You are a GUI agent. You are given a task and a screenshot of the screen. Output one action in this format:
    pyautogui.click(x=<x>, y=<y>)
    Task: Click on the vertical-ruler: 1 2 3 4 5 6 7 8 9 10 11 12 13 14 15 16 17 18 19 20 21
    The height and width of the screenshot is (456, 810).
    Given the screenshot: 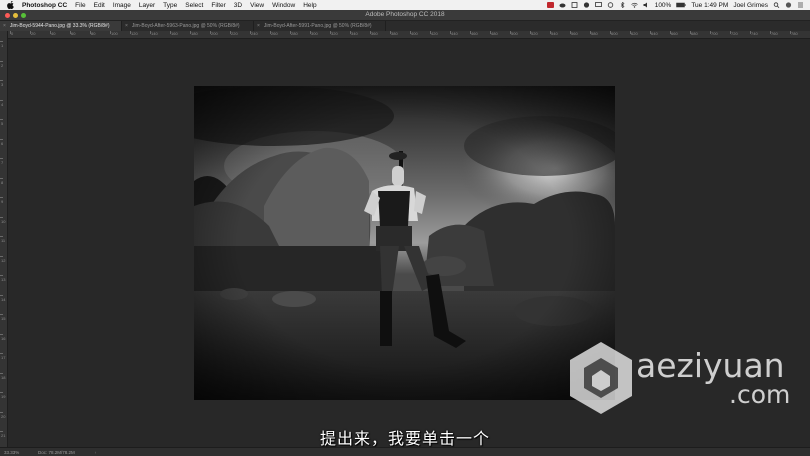 What is the action you would take?
    pyautogui.click(x=4, y=239)
    